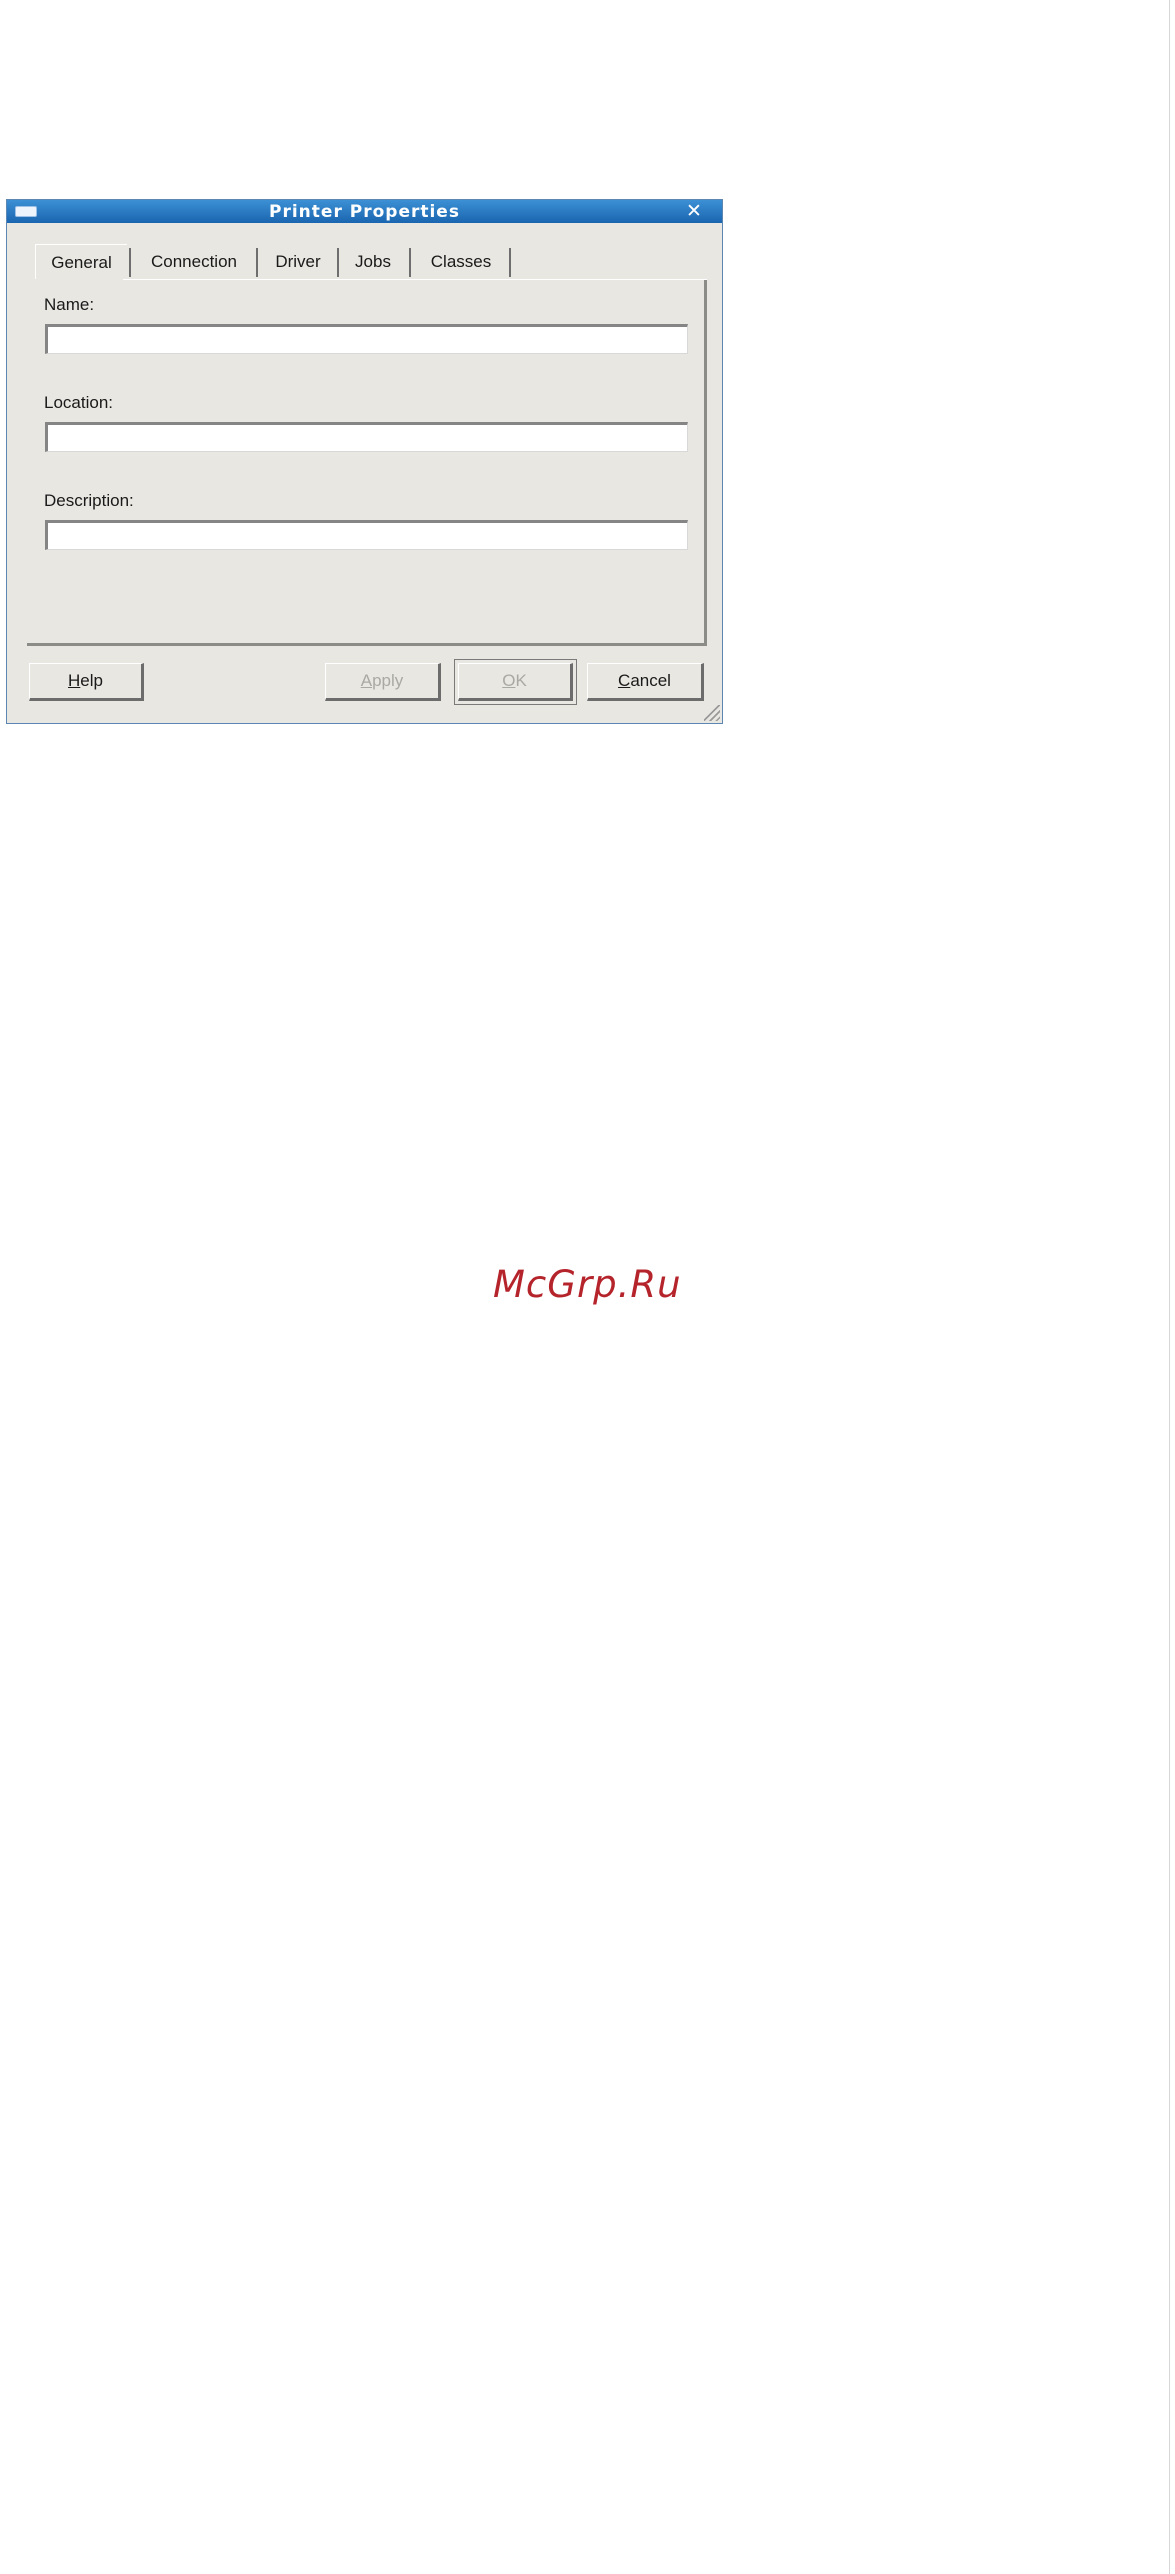 This screenshot has height=2574, width=1175. What do you see at coordinates (366, 437) in the screenshot?
I see `location-field` at bounding box center [366, 437].